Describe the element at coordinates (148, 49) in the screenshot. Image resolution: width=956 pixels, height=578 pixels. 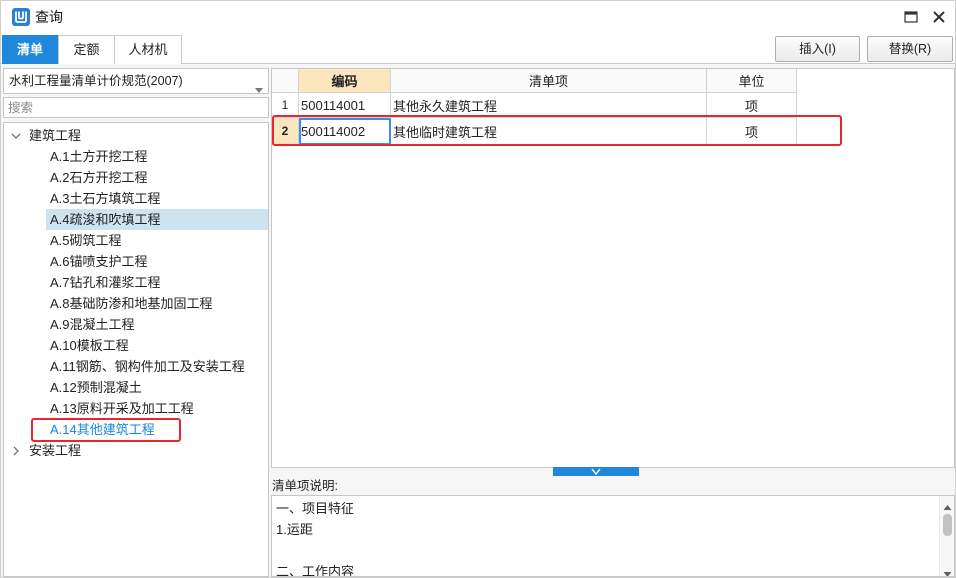
I see `tab-labor-material-machine: 人材机` at that location.